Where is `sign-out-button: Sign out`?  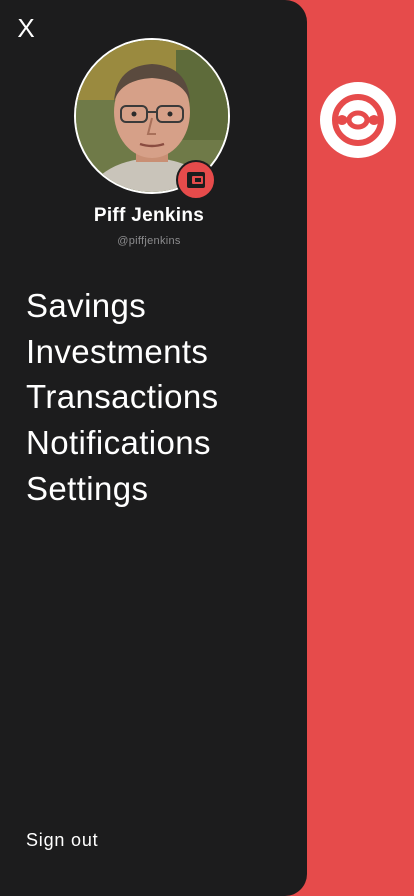 sign-out-button: Sign out is located at coordinates (62, 840).